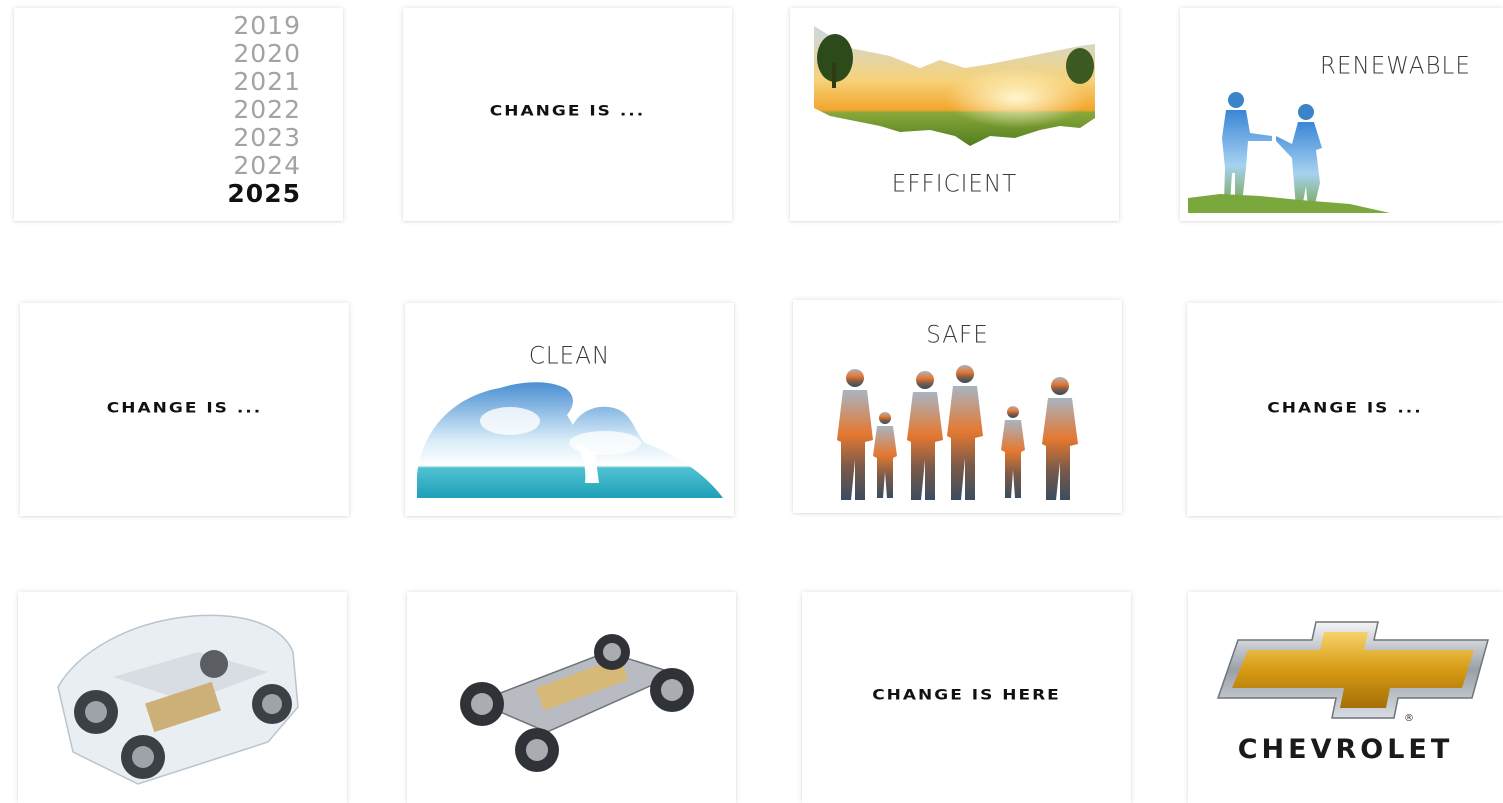 Image resolution: width=1503 pixels, height=803 pixels. I want to click on slide-change-is-here: CHANGE IS HERE, so click(966, 697).